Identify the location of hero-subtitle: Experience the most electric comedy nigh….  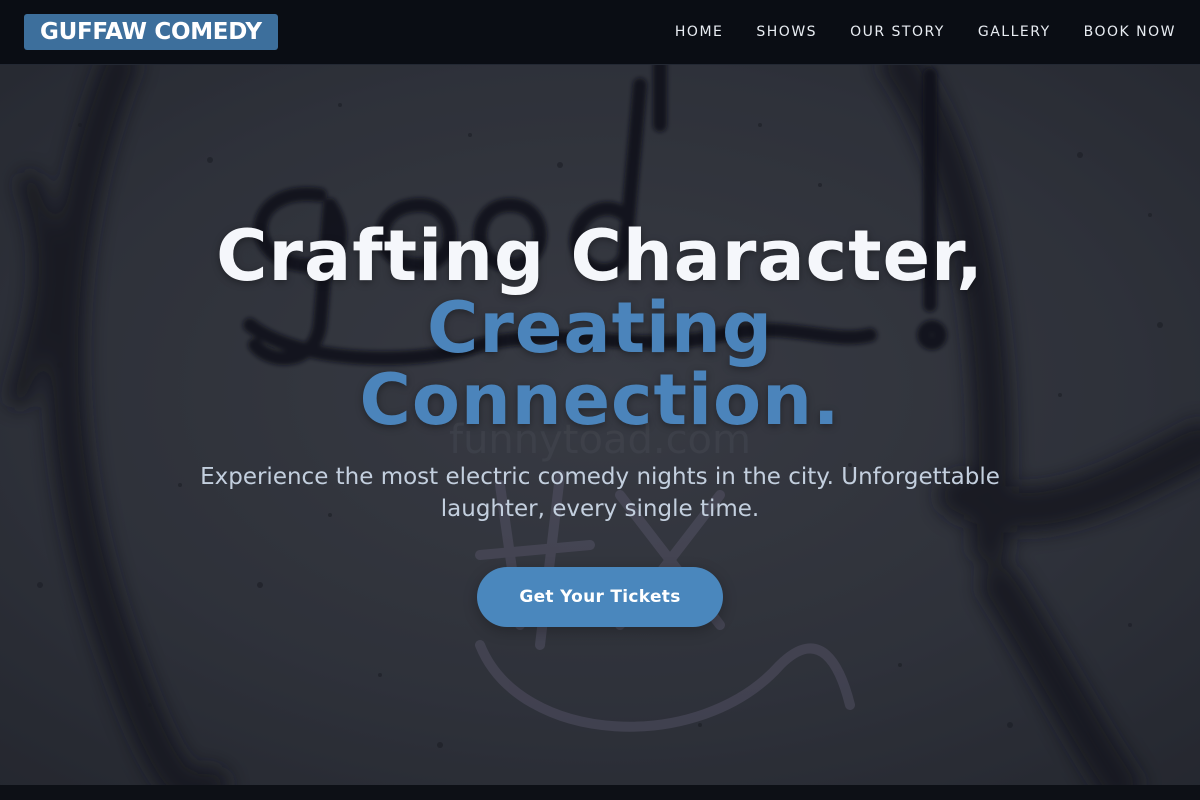
(600, 493).